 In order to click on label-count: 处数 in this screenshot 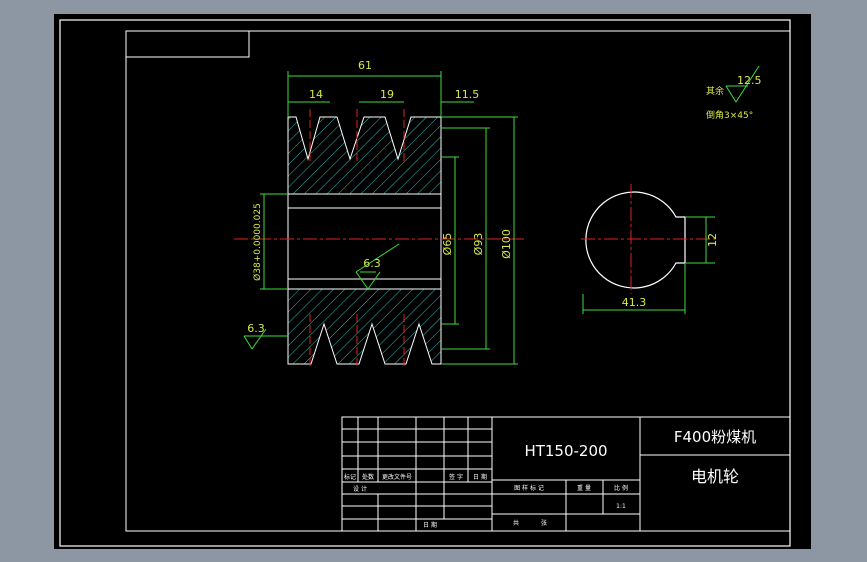, I will do `click(368, 477)`.